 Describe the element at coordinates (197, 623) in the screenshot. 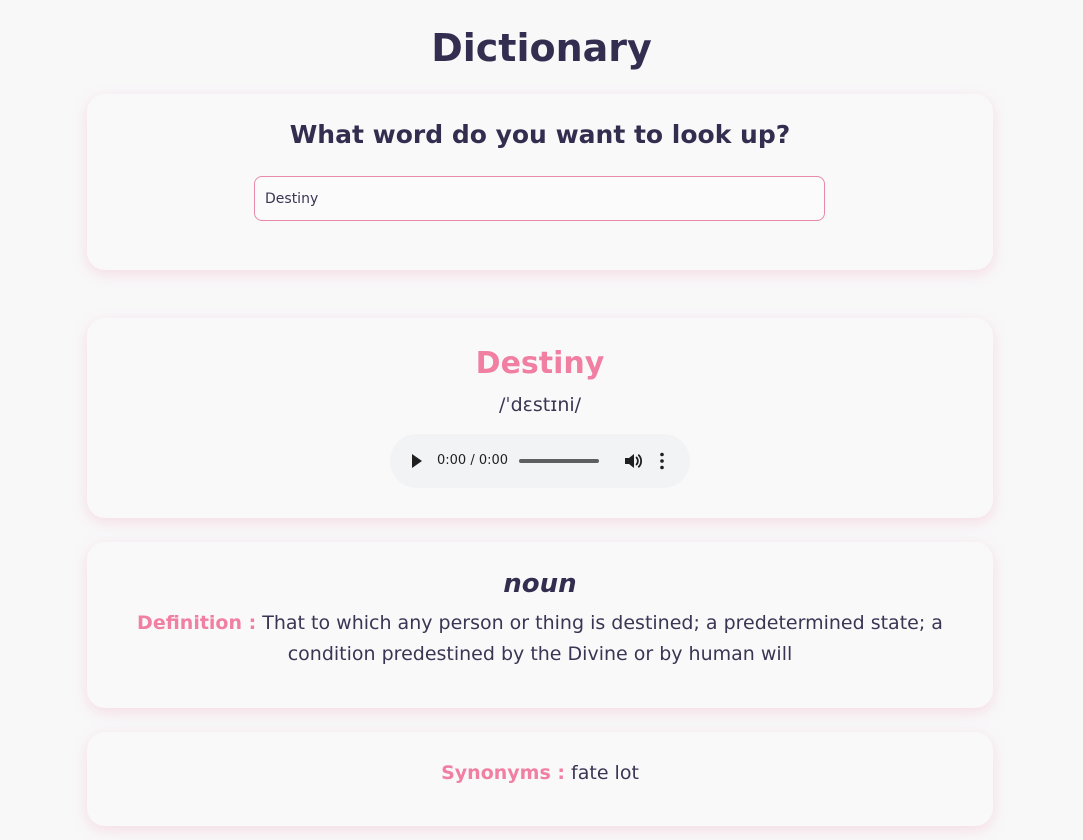

I see `definition-label: Definition :` at that location.